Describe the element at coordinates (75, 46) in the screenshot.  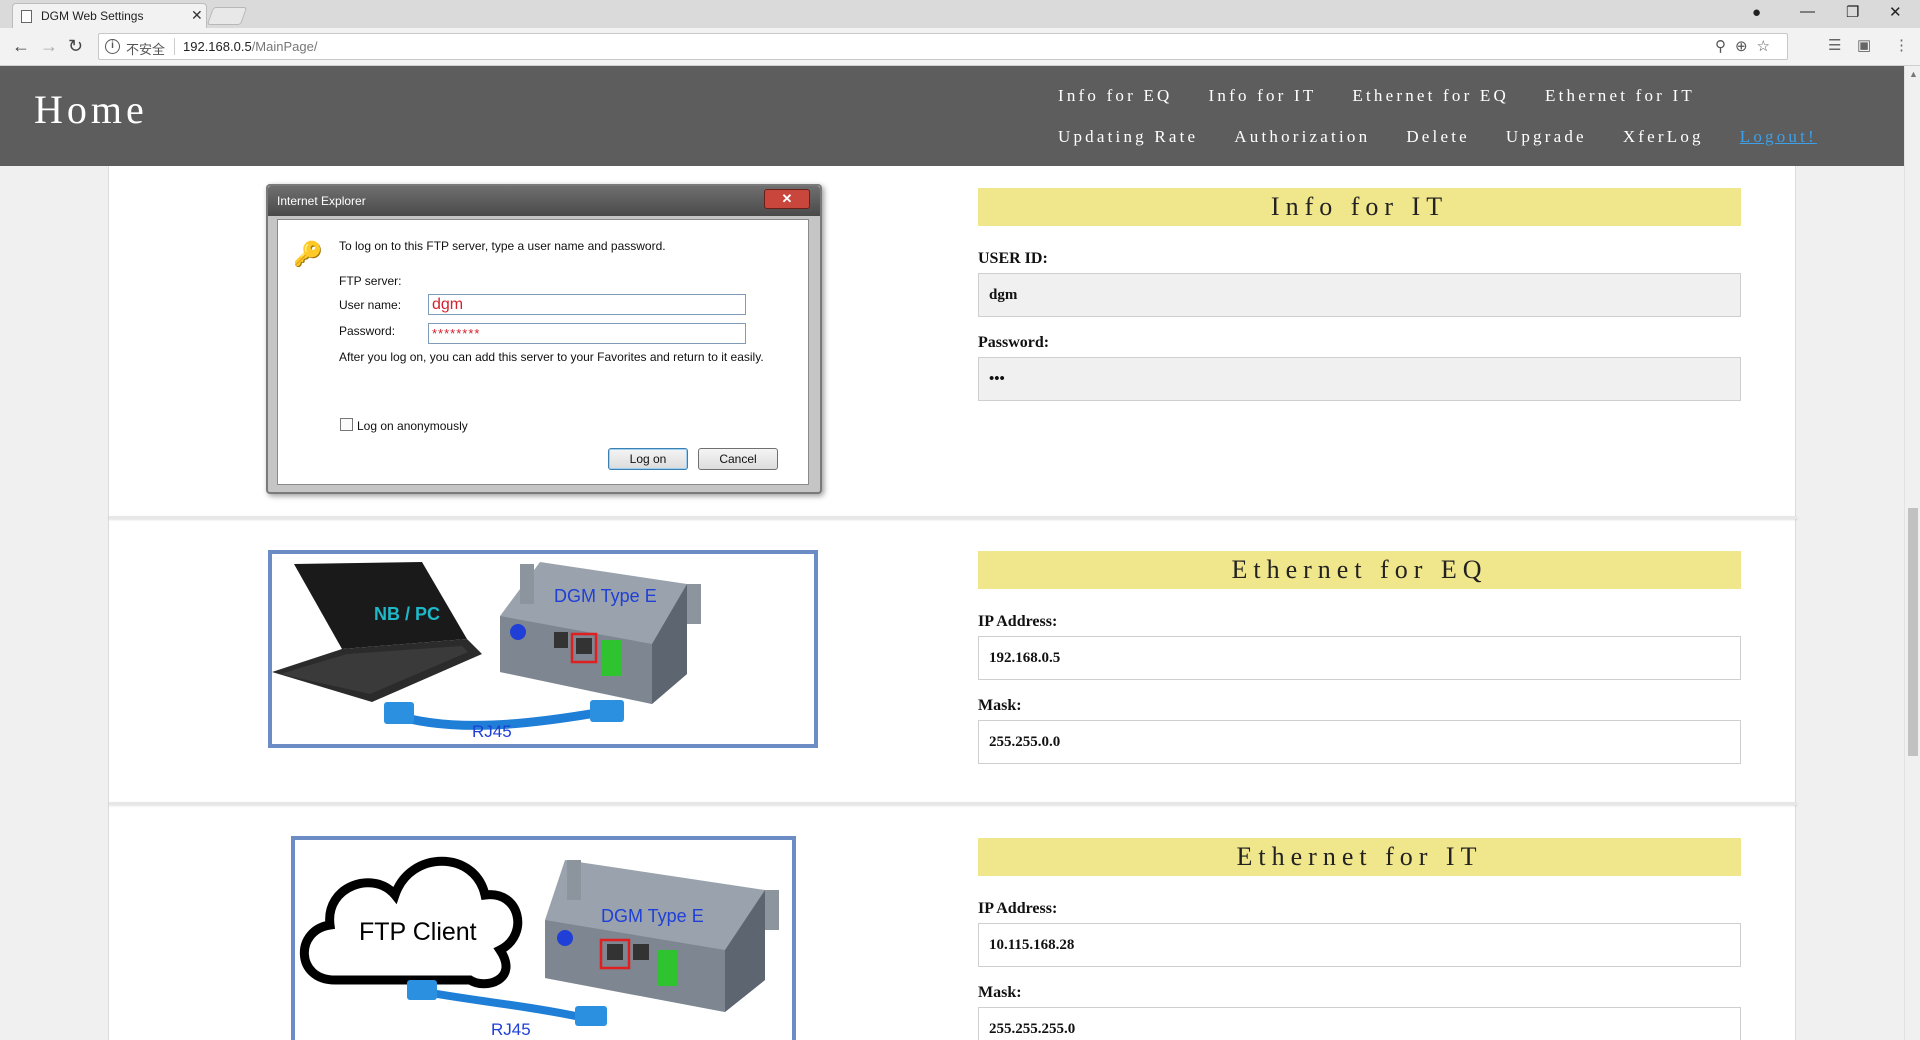
I see `reload-icon: ↻` at that location.